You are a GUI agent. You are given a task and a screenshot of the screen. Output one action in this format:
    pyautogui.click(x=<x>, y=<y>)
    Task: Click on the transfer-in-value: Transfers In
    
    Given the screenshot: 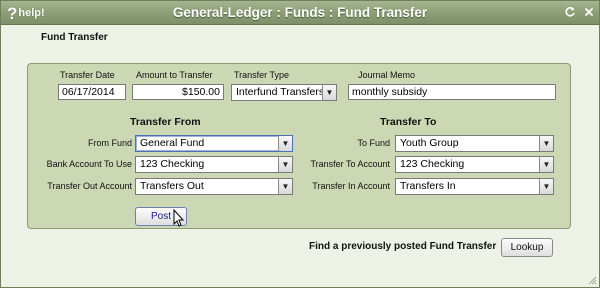 What is the action you would take?
    pyautogui.click(x=428, y=186)
    